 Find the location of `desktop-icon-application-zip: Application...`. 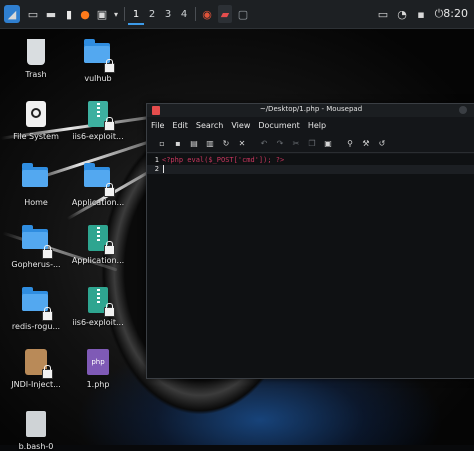

desktop-icon-application-zip: Application... is located at coordinates (98, 244).